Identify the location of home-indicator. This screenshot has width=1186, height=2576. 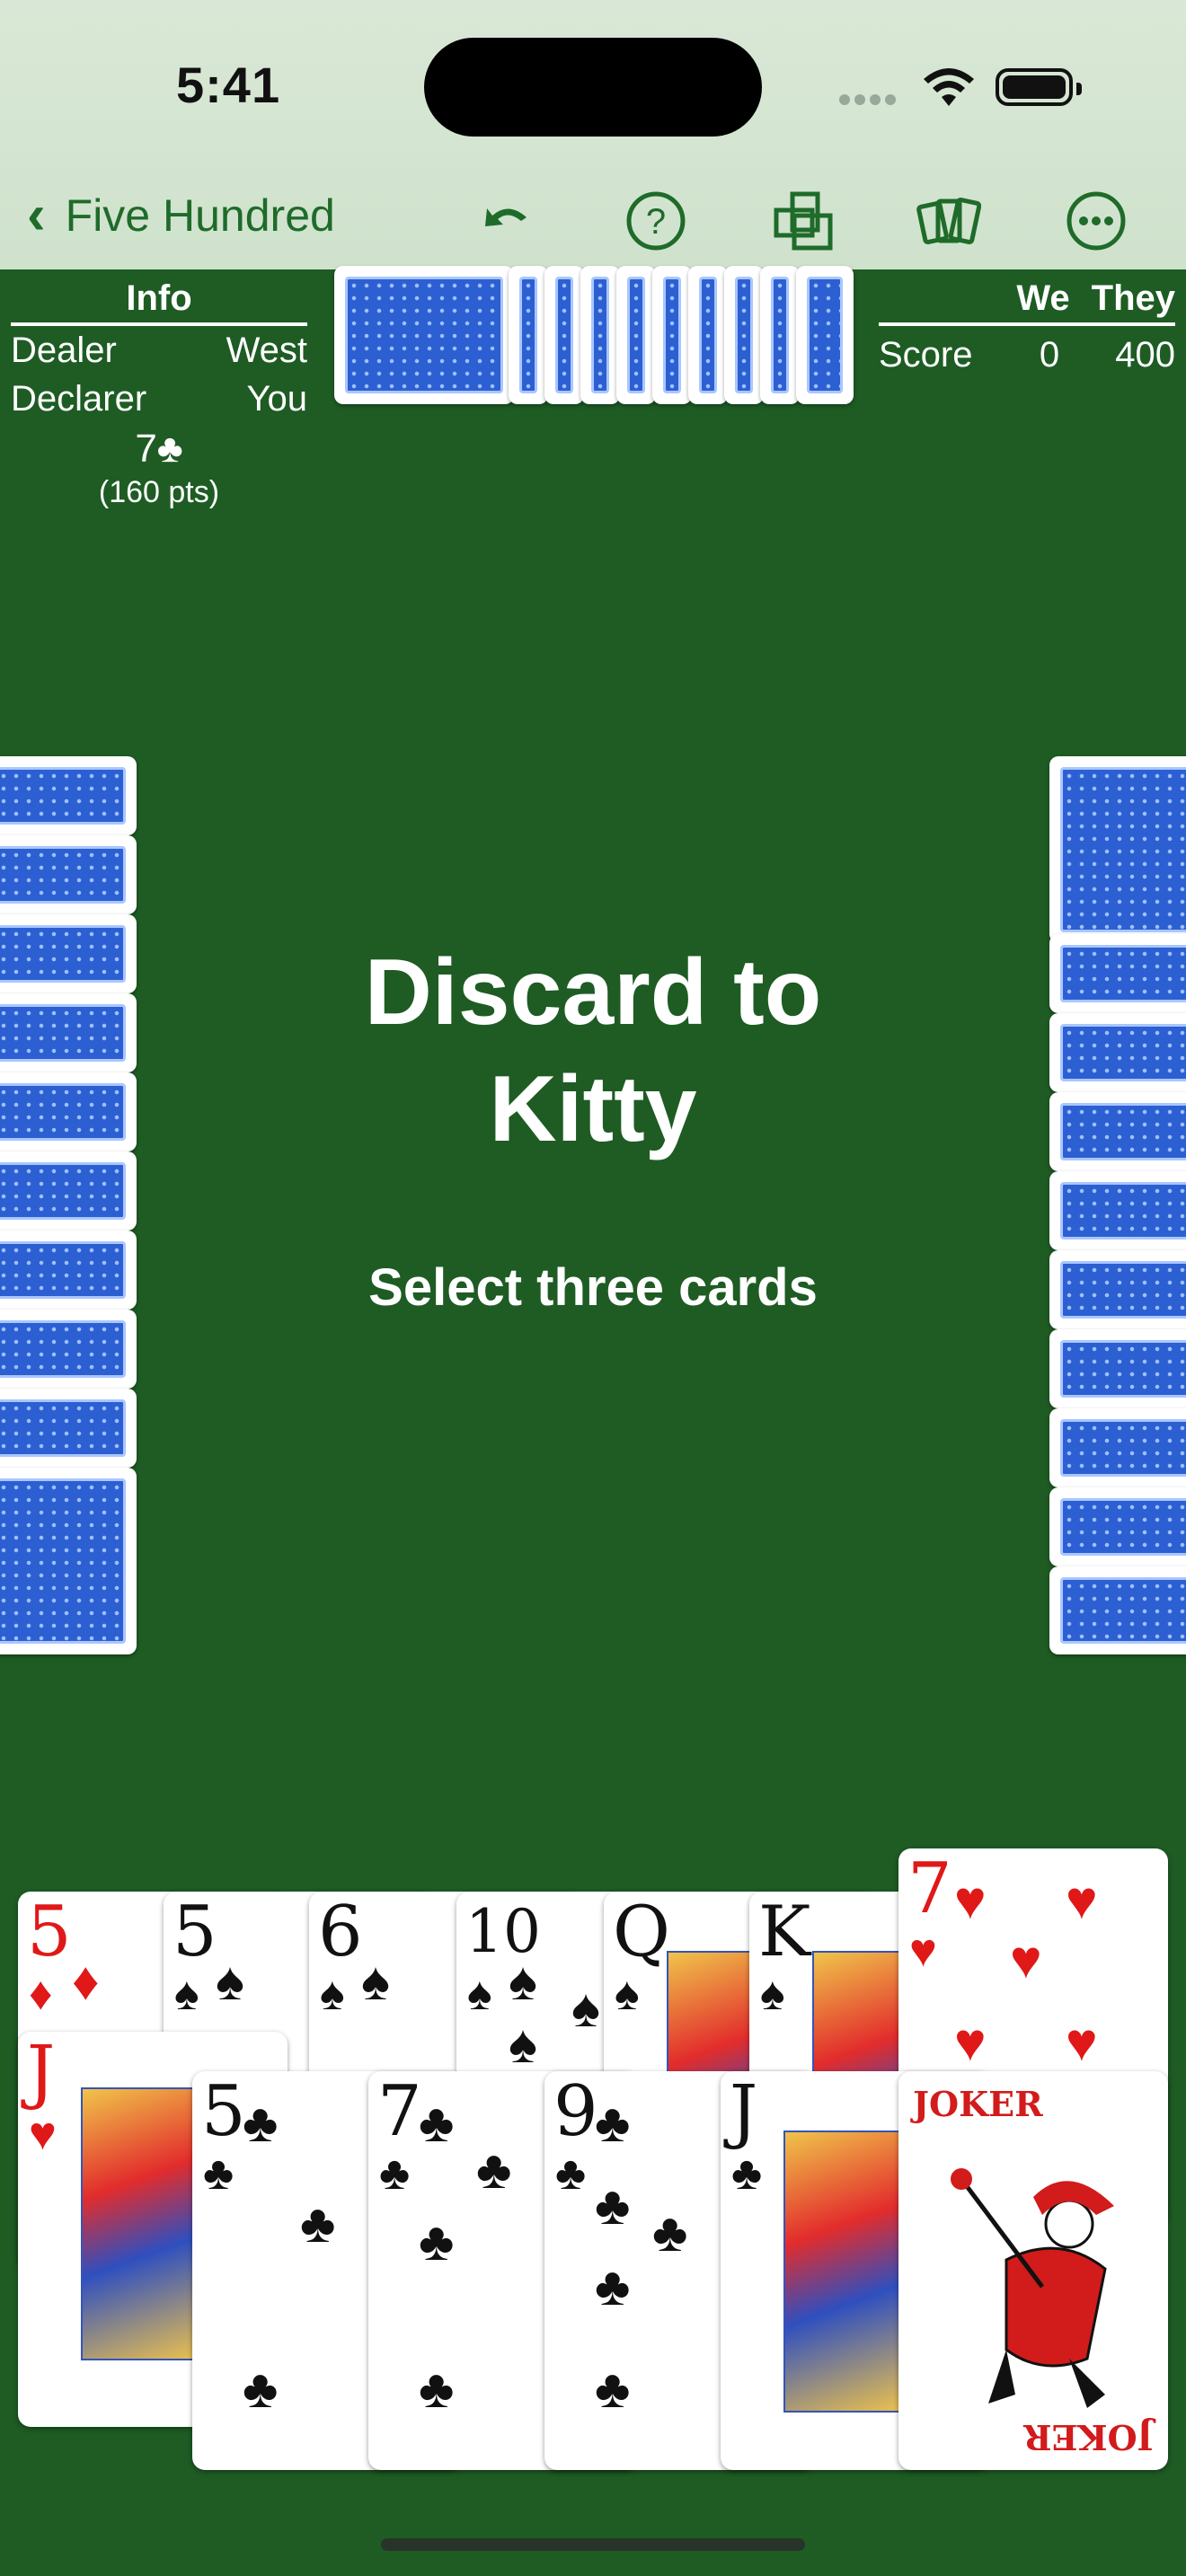
(593, 2544).